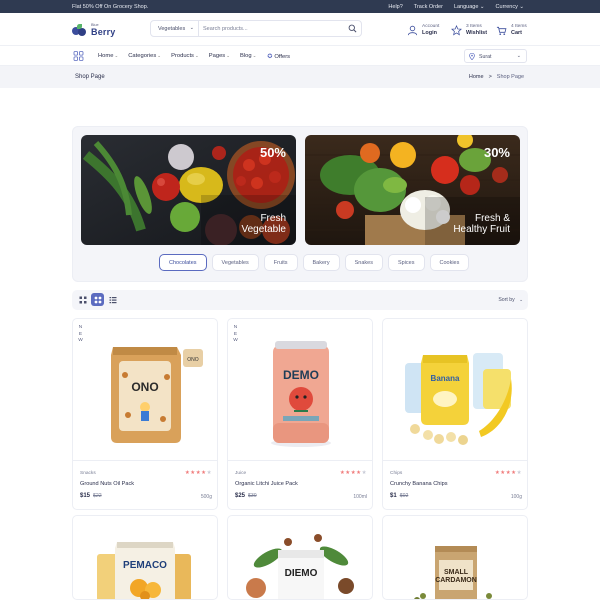 This screenshot has width=600, height=600. I want to click on product-price: $15 $22, so click(91, 496).